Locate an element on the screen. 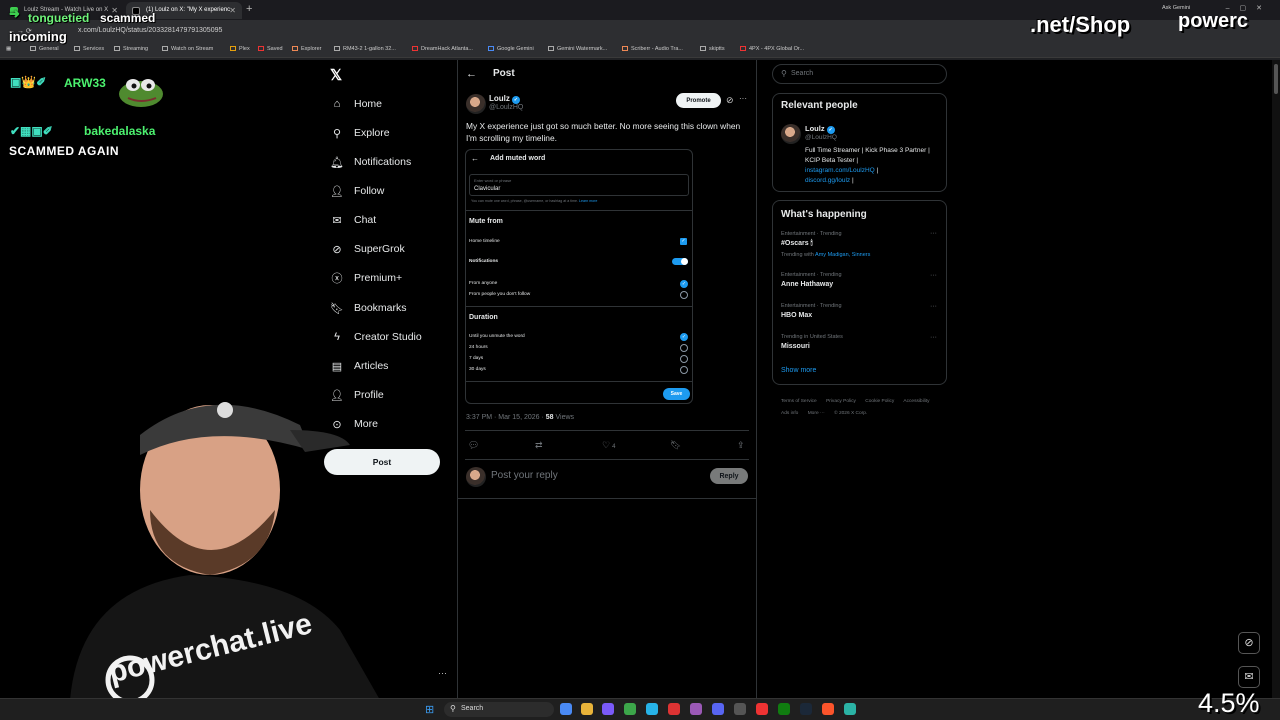  footer-link: Cookie Policy is located at coordinates (879, 401).